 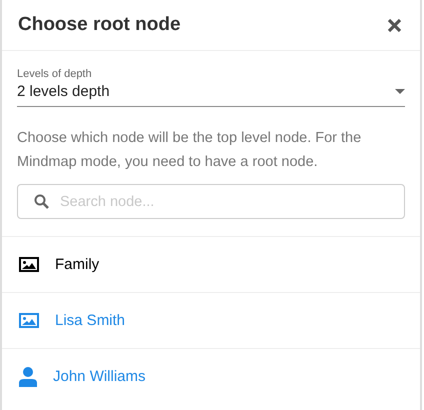 What do you see at coordinates (28, 376) in the screenshot?
I see `person-icon` at bounding box center [28, 376].